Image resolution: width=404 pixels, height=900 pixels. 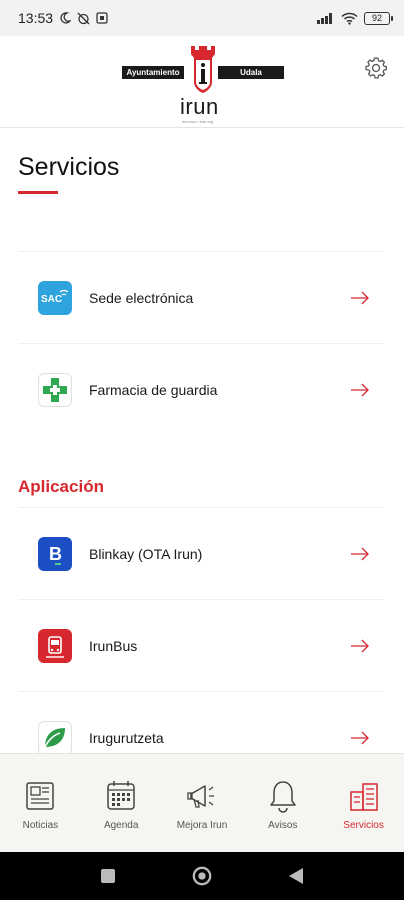 What do you see at coordinates (55, 645) in the screenshot?
I see `irunbus-icon` at bounding box center [55, 645].